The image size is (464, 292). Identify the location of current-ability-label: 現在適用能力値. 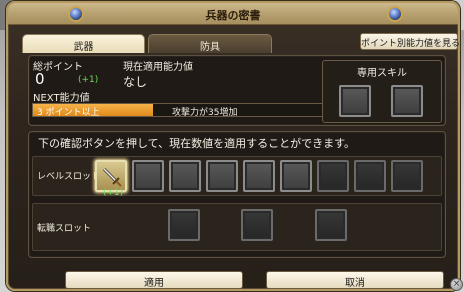
(158, 67).